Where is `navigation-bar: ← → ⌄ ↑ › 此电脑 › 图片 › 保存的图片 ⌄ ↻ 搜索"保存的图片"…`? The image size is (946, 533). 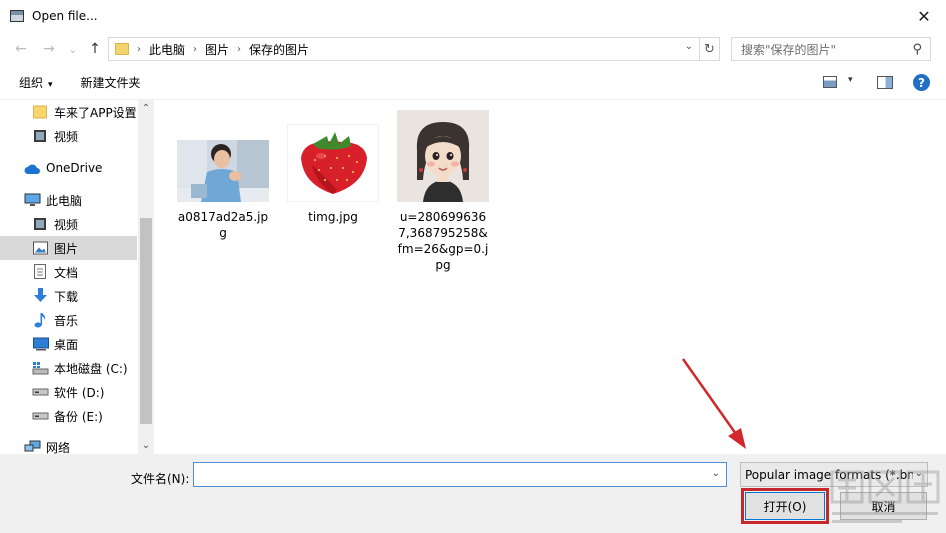 navigation-bar: ← → ⌄ ↑ › 此电脑 › 图片 › 保存的图片 ⌄ ↻ 搜索"保存的图片"… is located at coordinates (473, 49).